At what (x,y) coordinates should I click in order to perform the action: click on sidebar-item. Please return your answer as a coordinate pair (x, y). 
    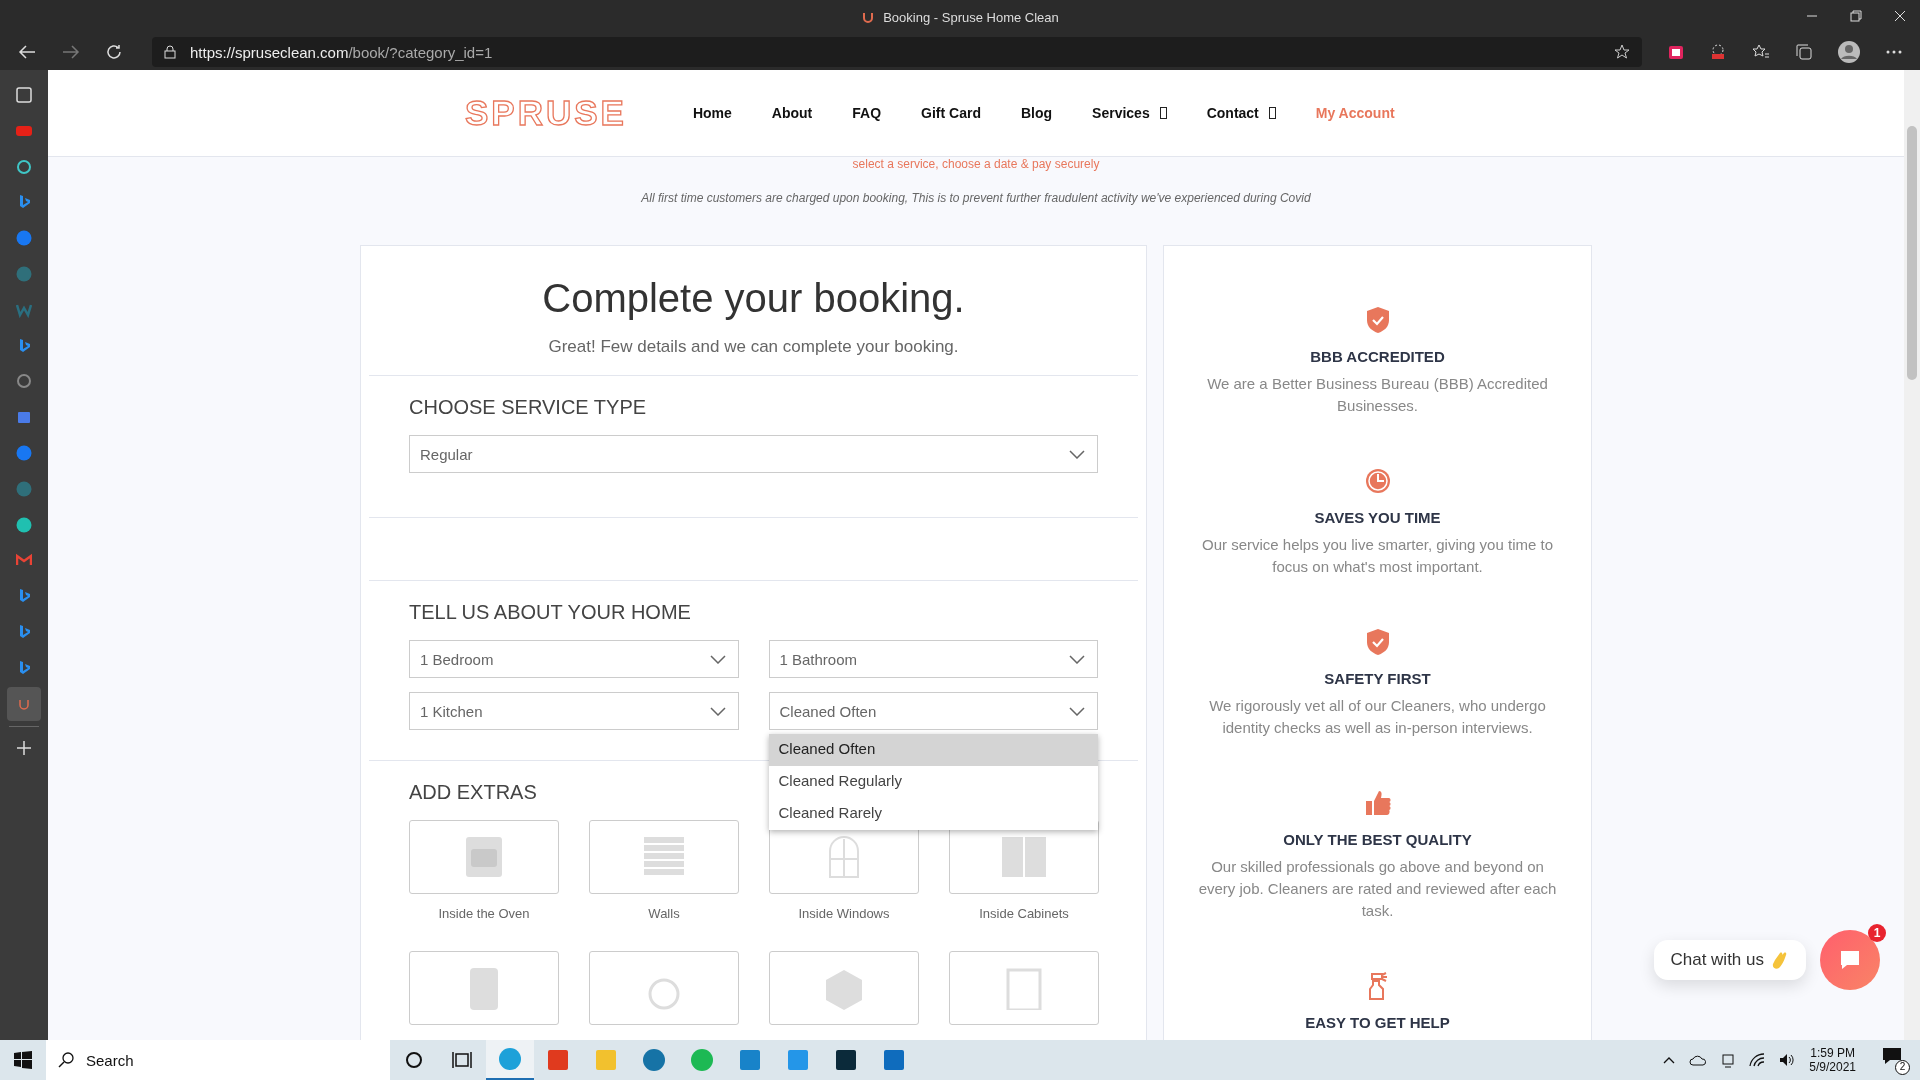
    Looking at the image, I should click on (24, 703).